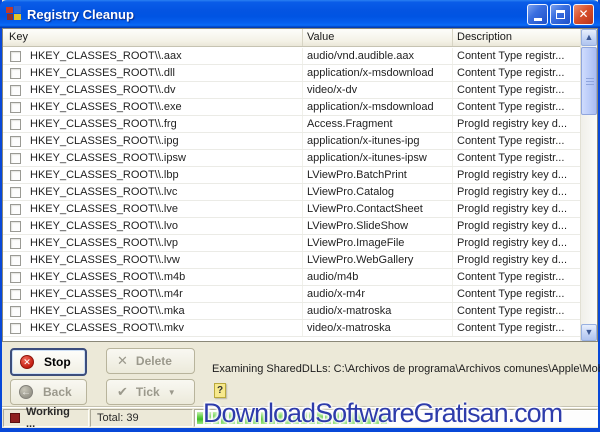 This screenshot has height=432, width=600. I want to click on value-cell: audio/vnd.audible.aax, so click(361, 56).